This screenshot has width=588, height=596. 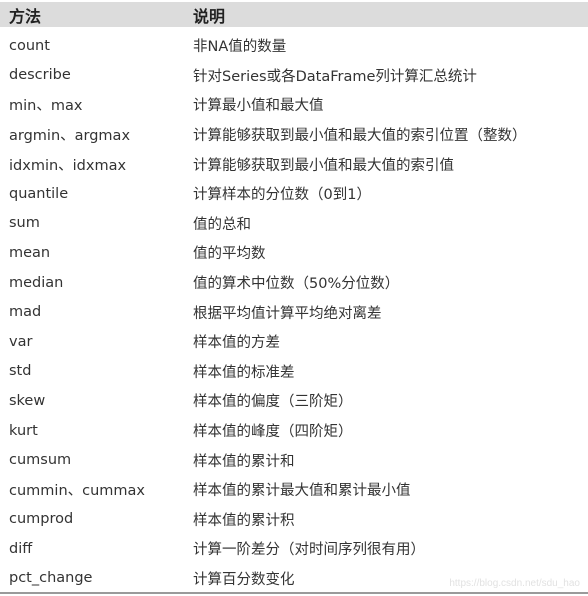 What do you see at coordinates (24, 223) in the screenshot?
I see `method-cell: sum` at bounding box center [24, 223].